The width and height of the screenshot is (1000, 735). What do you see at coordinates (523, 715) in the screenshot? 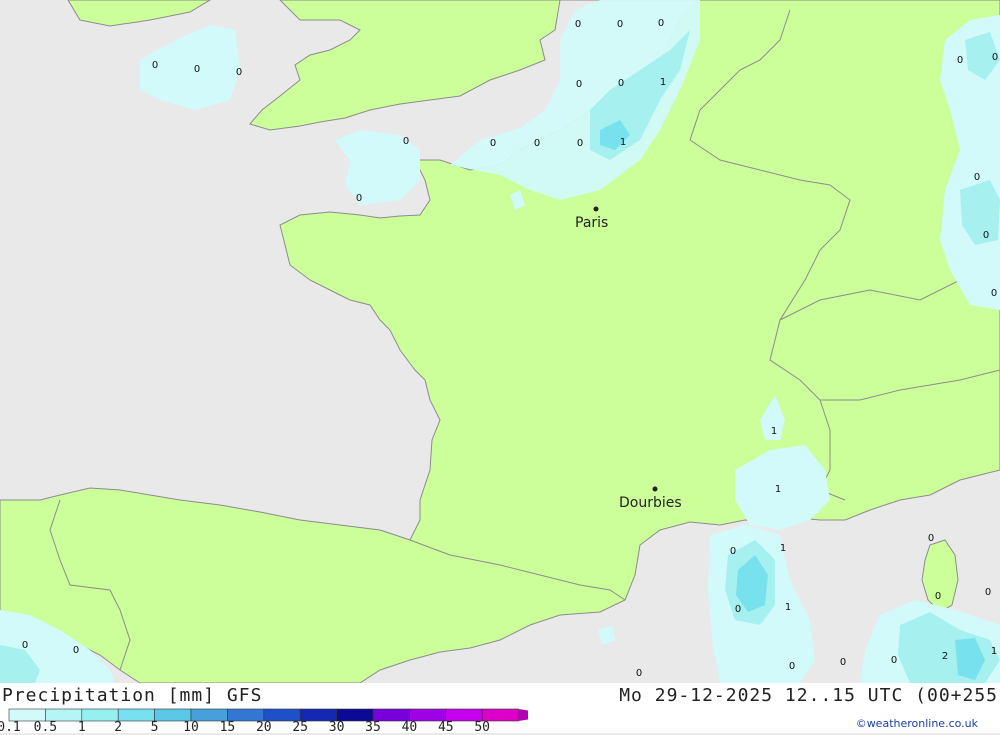
I see `legend-arrow` at bounding box center [523, 715].